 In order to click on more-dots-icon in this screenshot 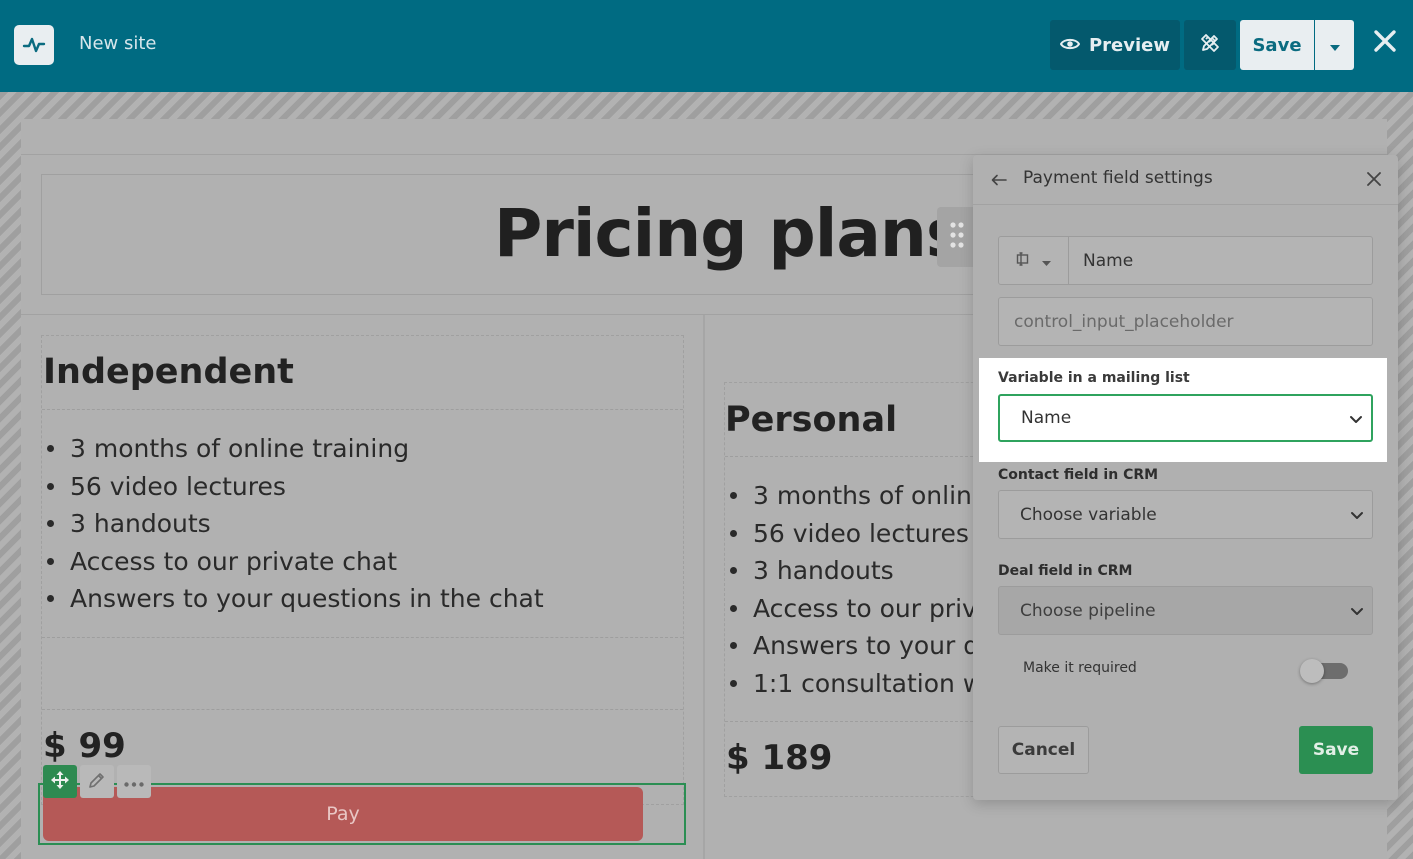, I will do `click(134, 781)`.